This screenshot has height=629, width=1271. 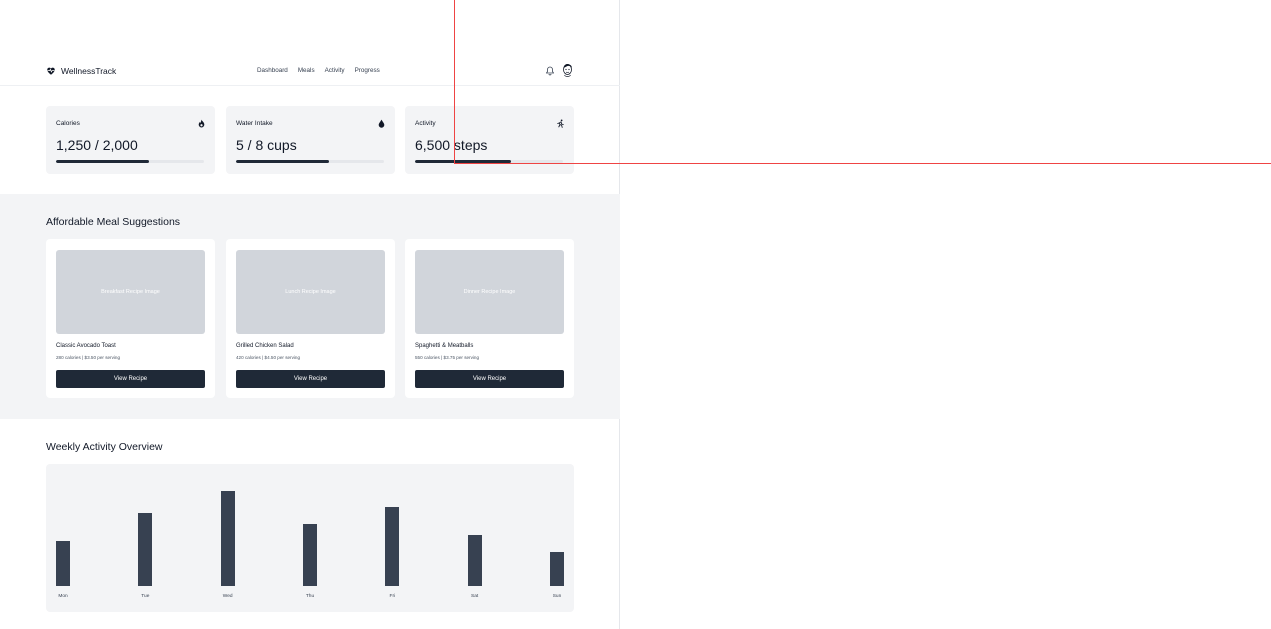 I want to click on meal-name: Spaghetti & Meatballs, so click(x=444, y=346).